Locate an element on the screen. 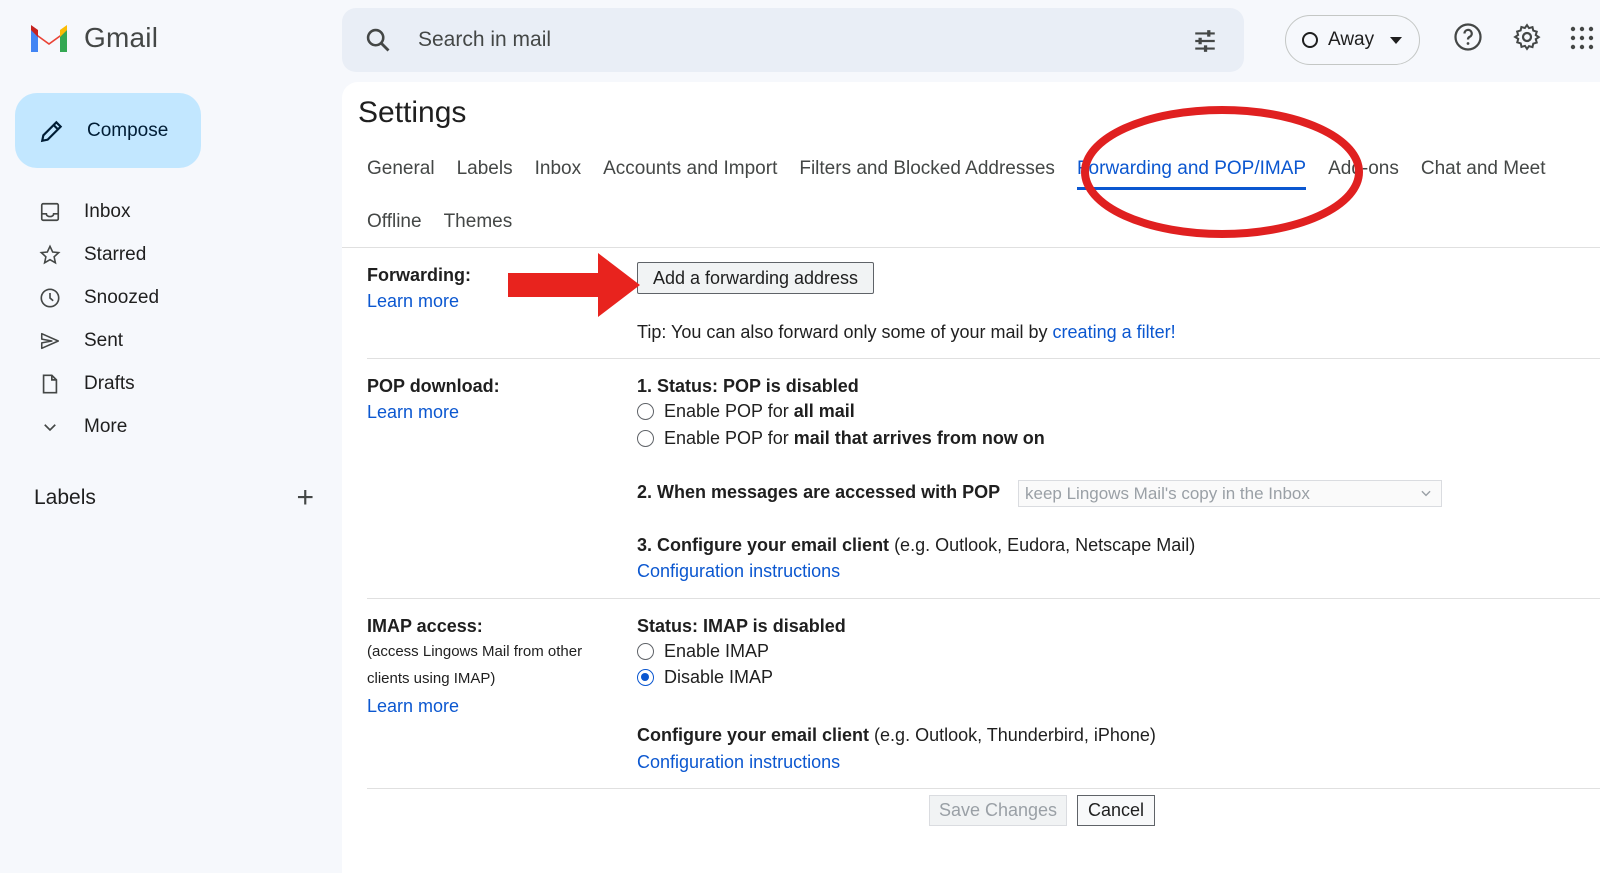 The height and width of the screenshot is (873, 1600). sidebar-item-label: More is located at coordinates (106, 426).